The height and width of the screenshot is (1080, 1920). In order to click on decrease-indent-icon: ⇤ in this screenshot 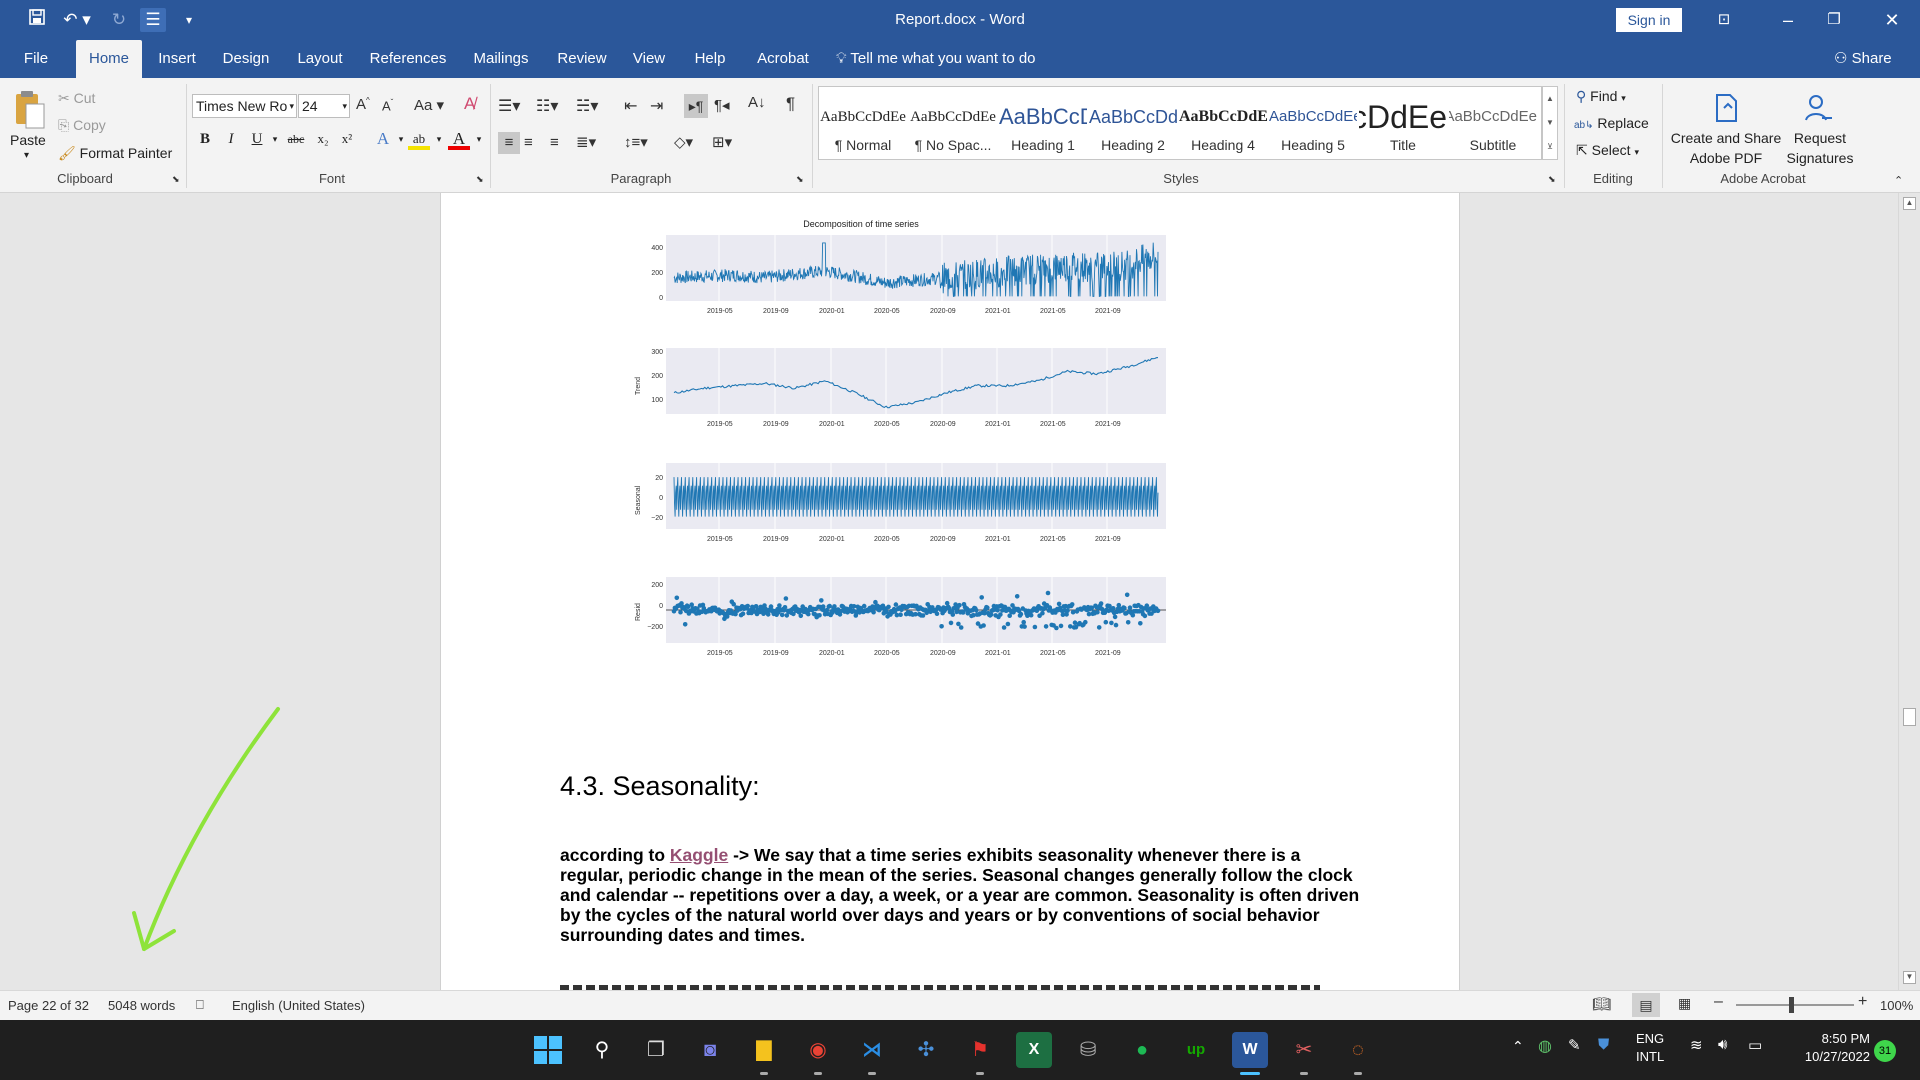, I will do `click(630, 106)`.